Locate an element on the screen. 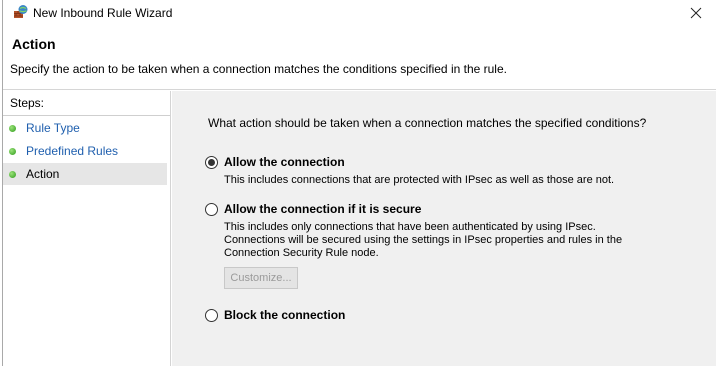 The width and height of the screenshot is (716, 366). allow-radio is located at coordinates (211, 162).